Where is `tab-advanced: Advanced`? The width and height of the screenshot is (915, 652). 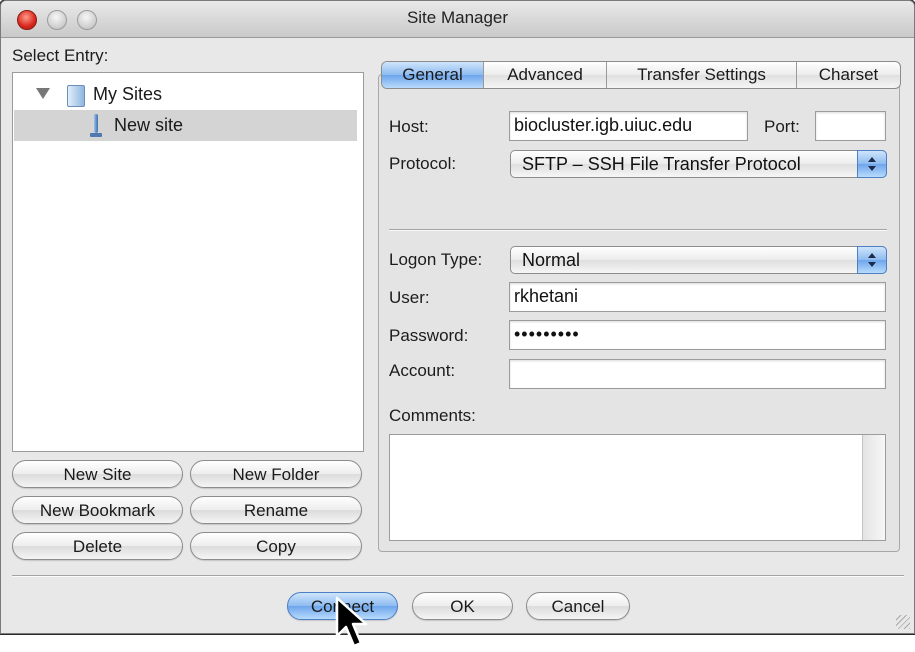 tab-advanced: Advanced is located at coordinates (545, 75).